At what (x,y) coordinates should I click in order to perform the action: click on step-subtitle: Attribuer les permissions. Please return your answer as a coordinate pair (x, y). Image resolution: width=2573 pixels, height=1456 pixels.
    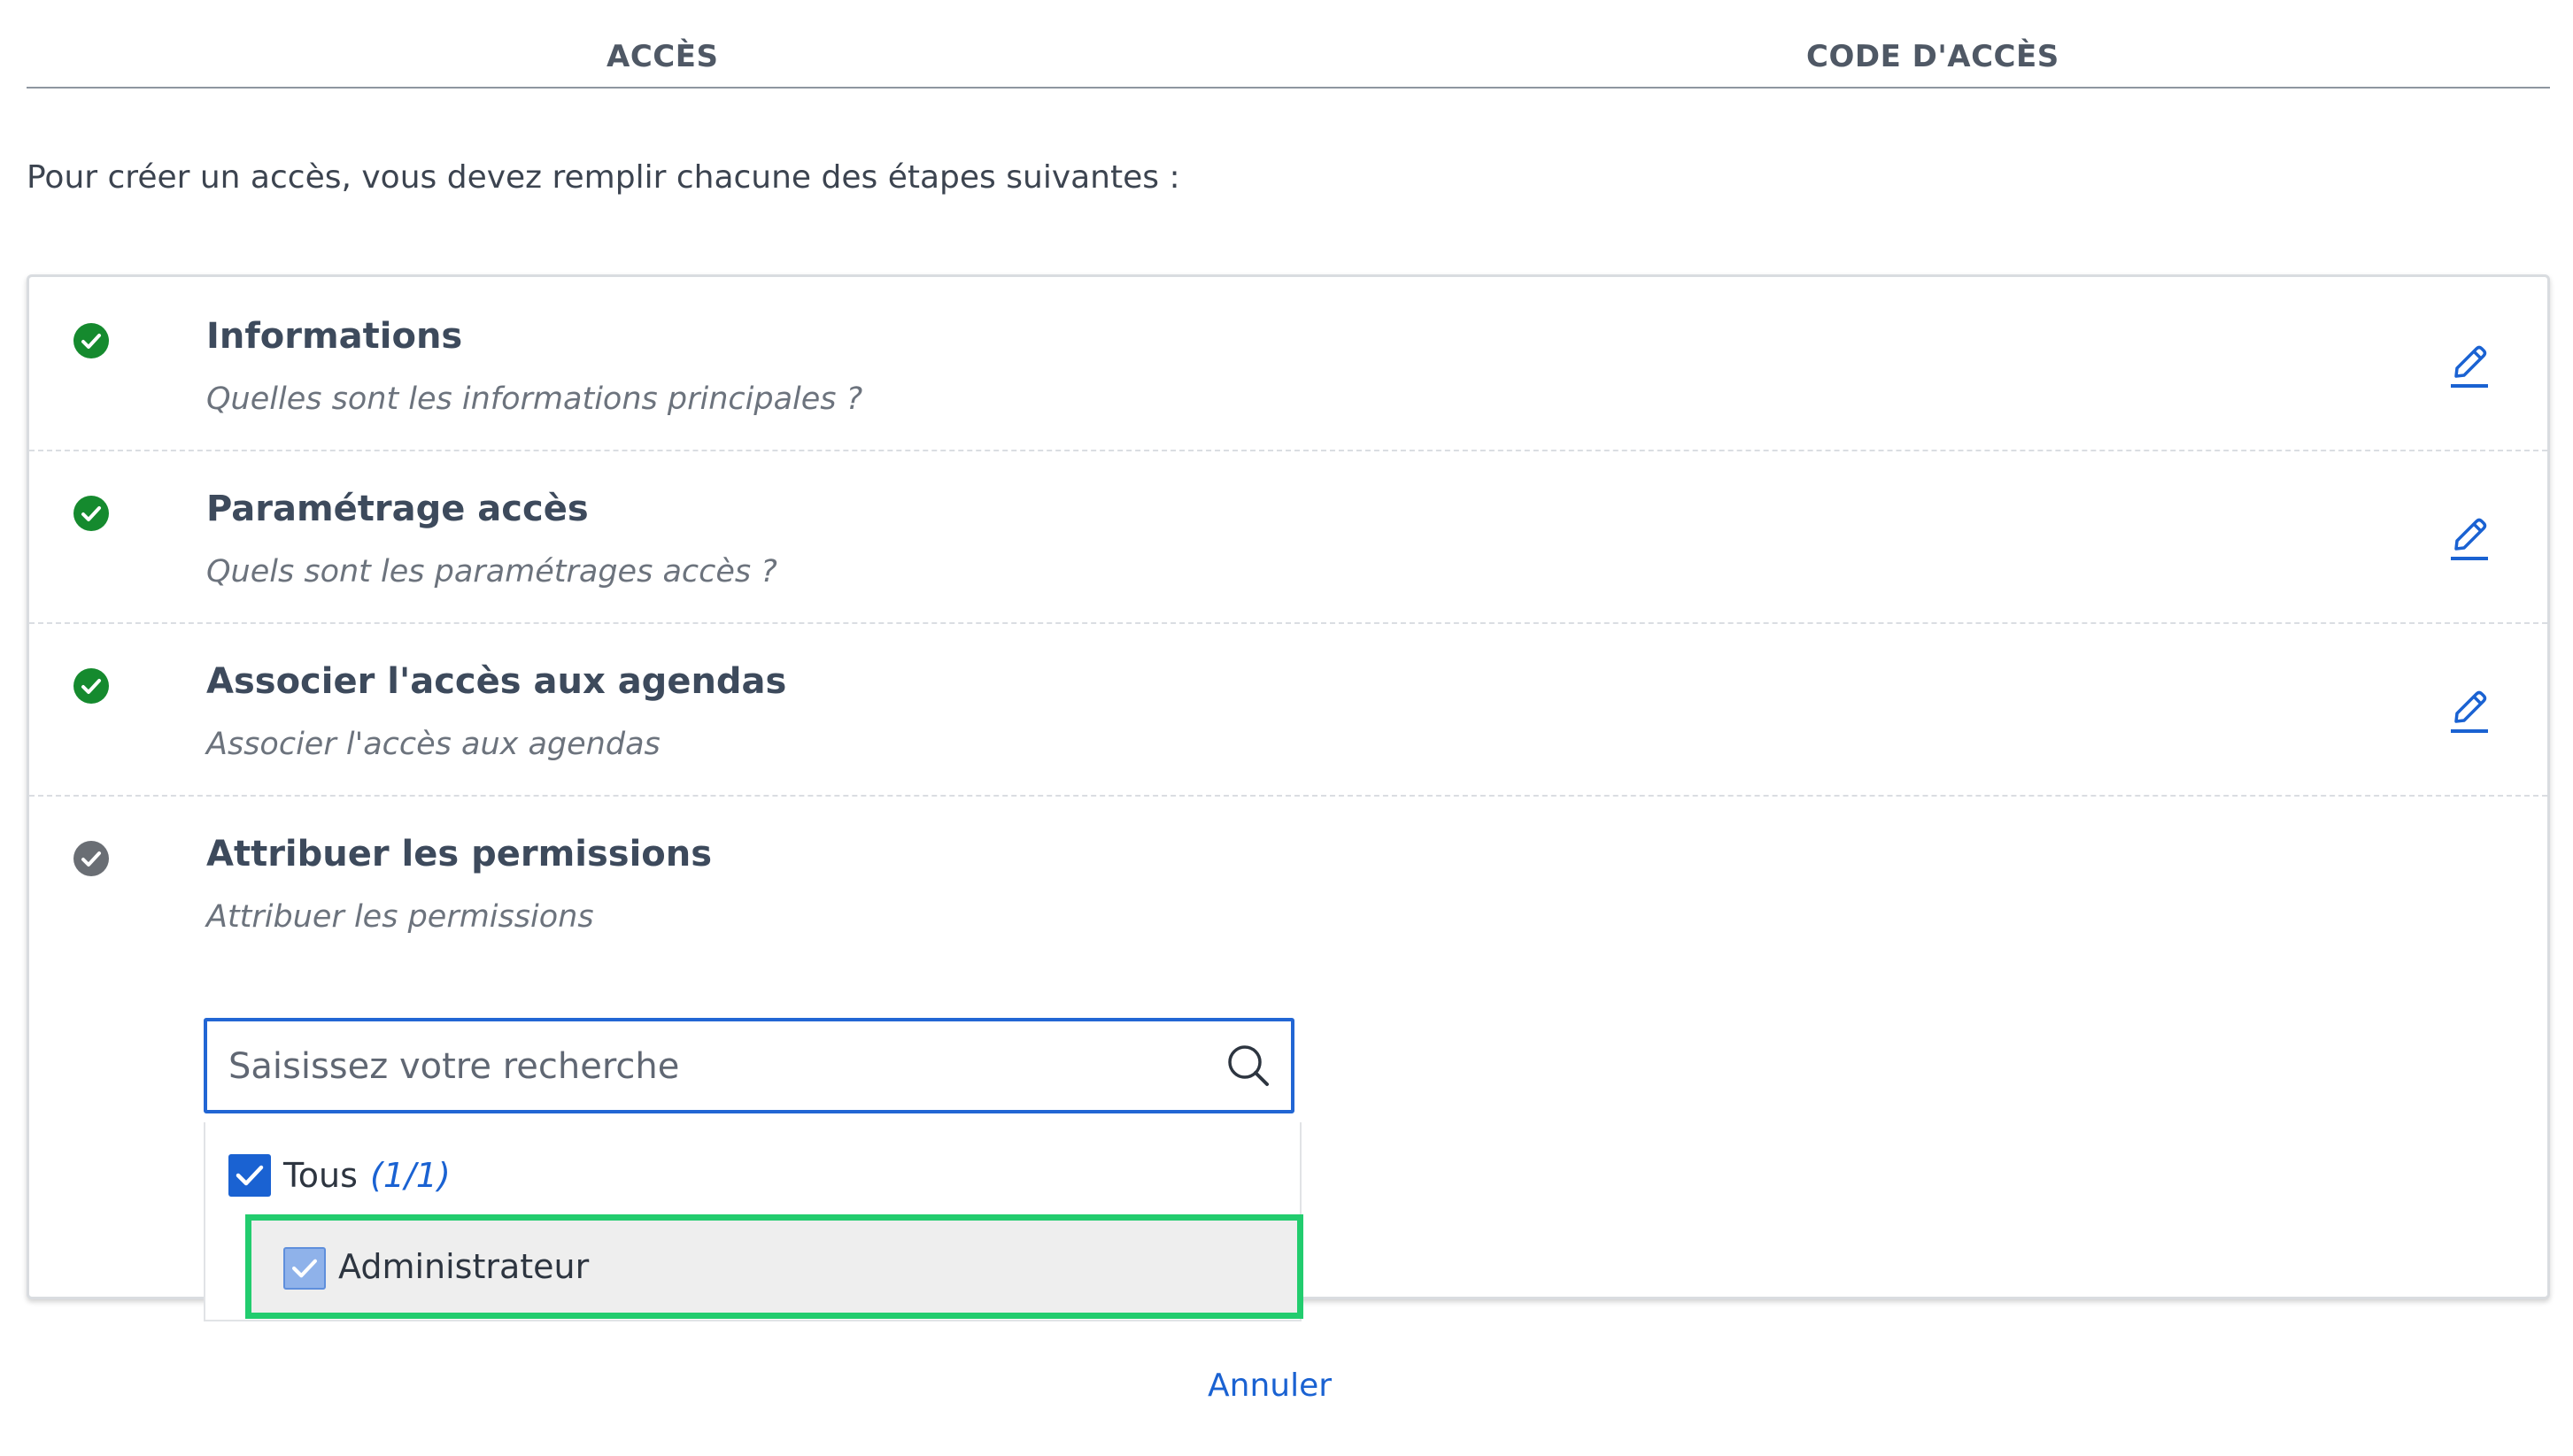
    Looking at the image, I should click on (400, 917).